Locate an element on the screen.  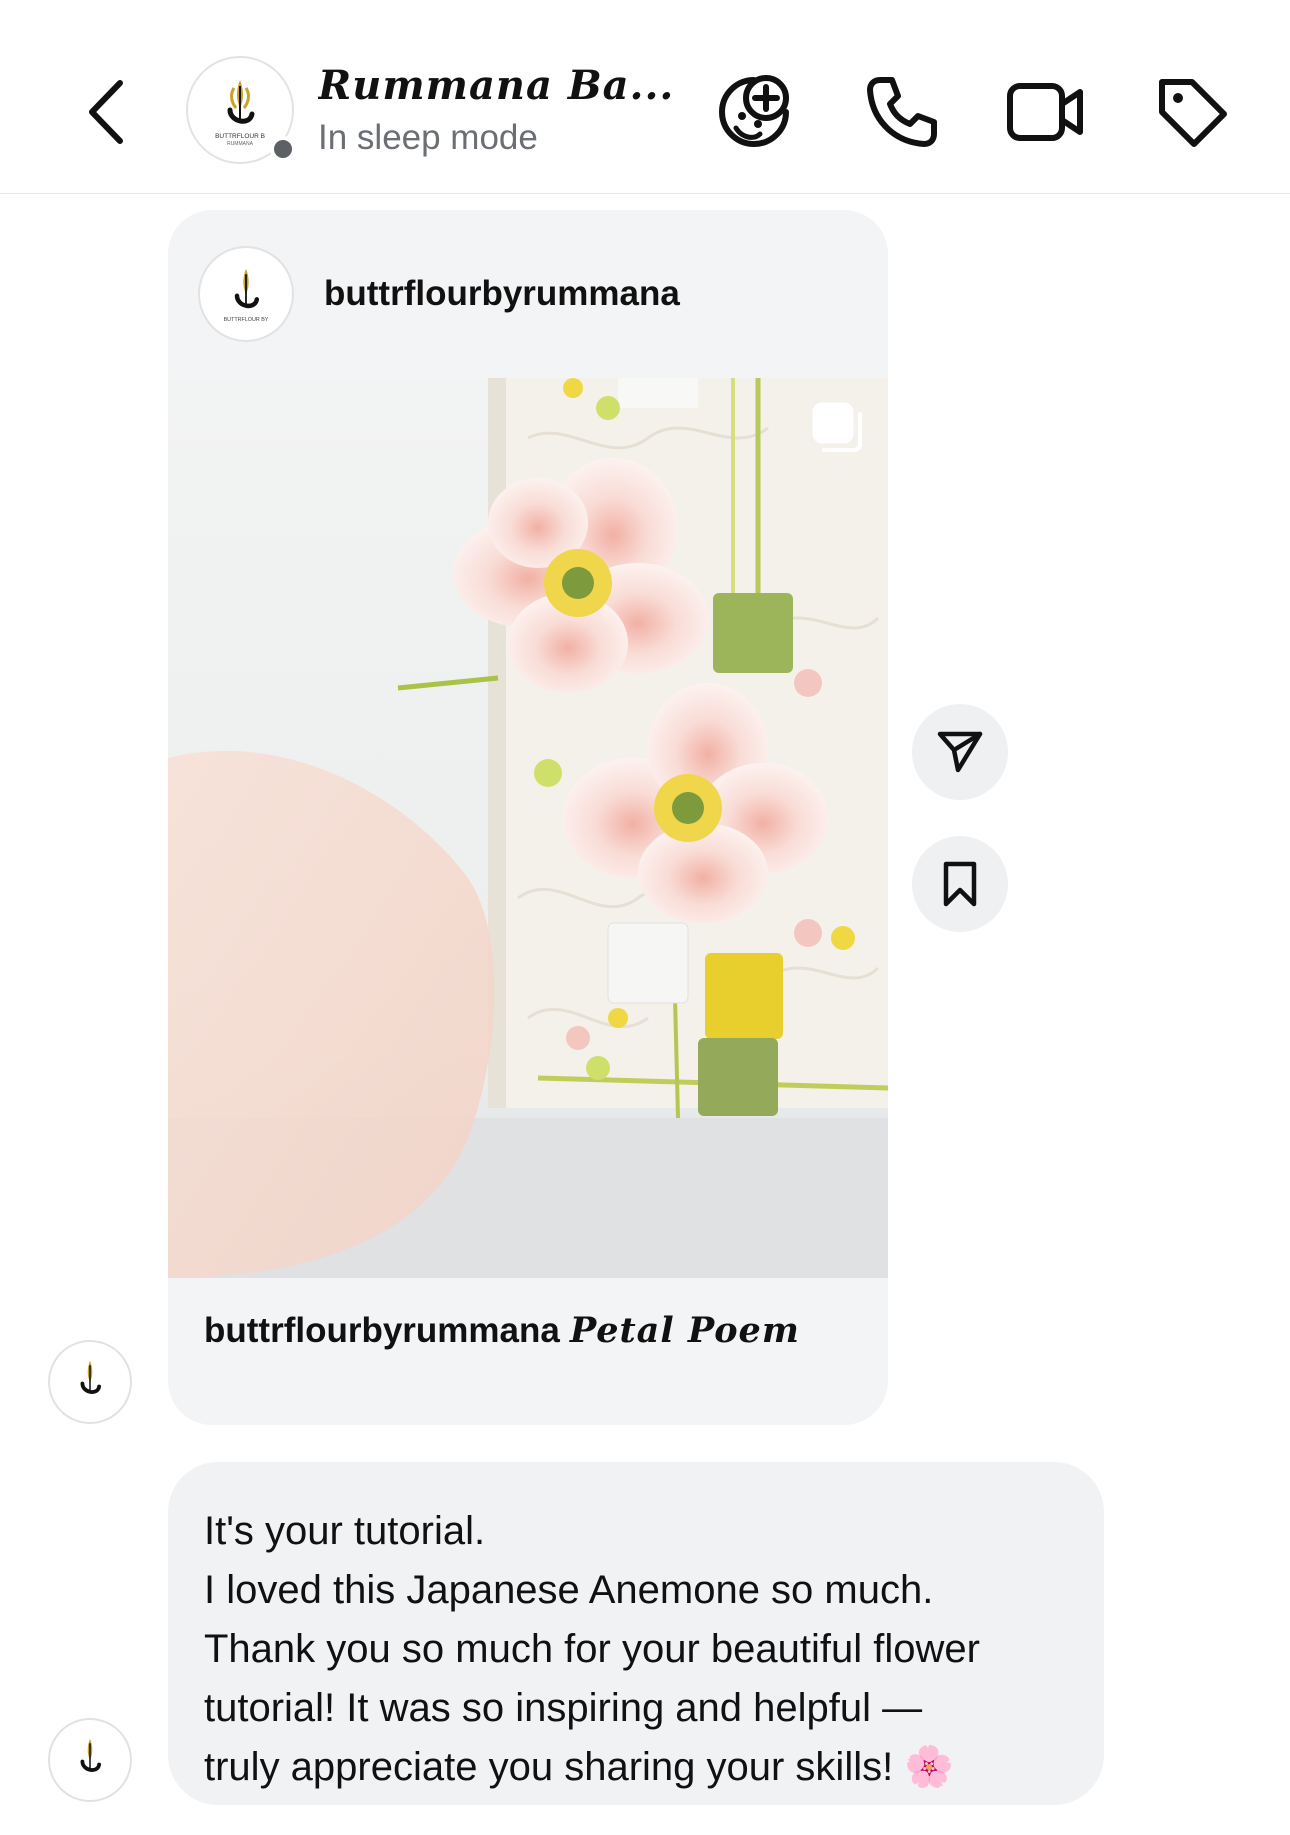
svg-text: BUTTRFLOUR B is located at coordinates (240, 136).